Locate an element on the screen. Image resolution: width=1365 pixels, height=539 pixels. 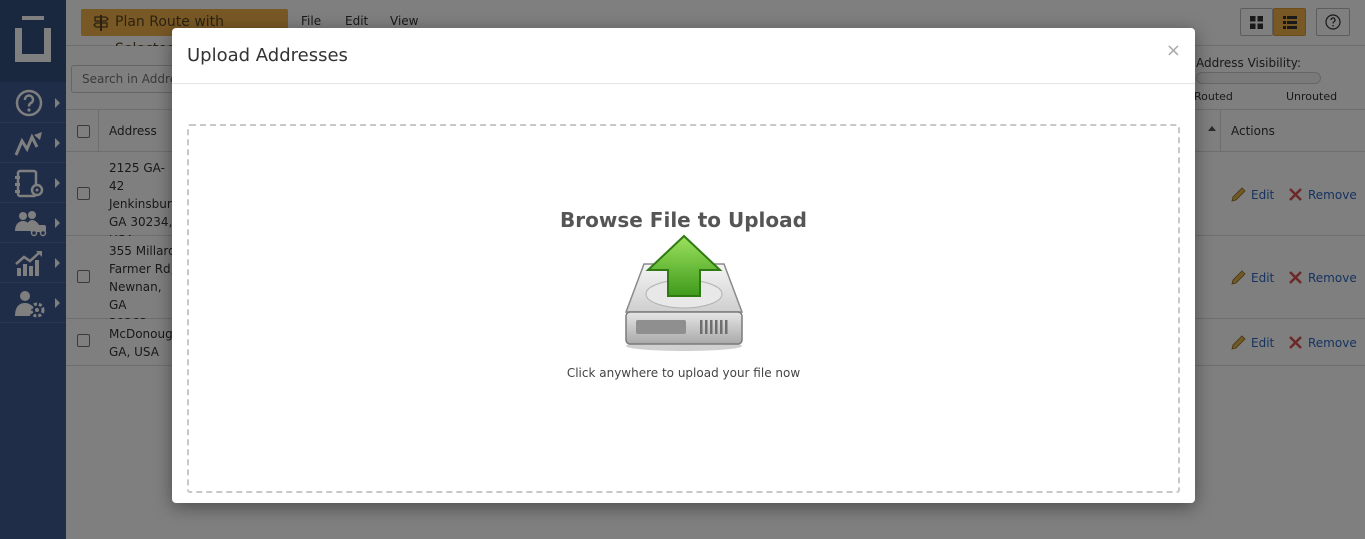
modal-title: Upload Addresses is located at coordinates (267, 55).